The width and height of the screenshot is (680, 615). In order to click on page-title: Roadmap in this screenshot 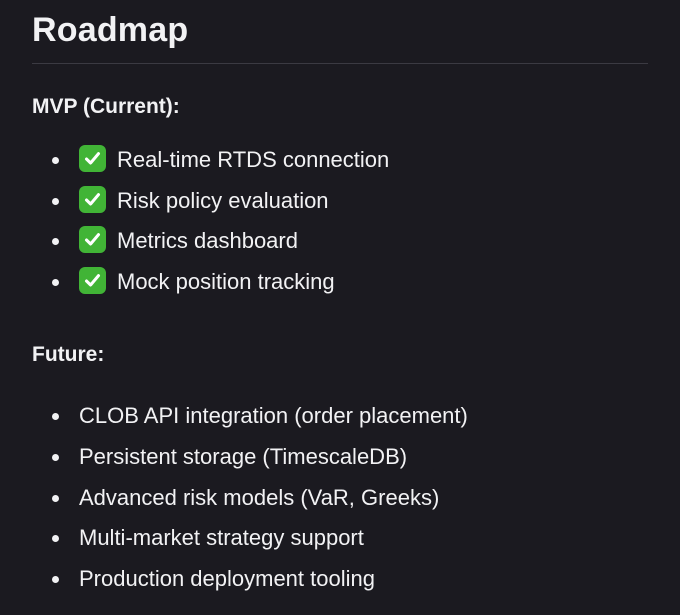, I will do `click(110, 30)`.